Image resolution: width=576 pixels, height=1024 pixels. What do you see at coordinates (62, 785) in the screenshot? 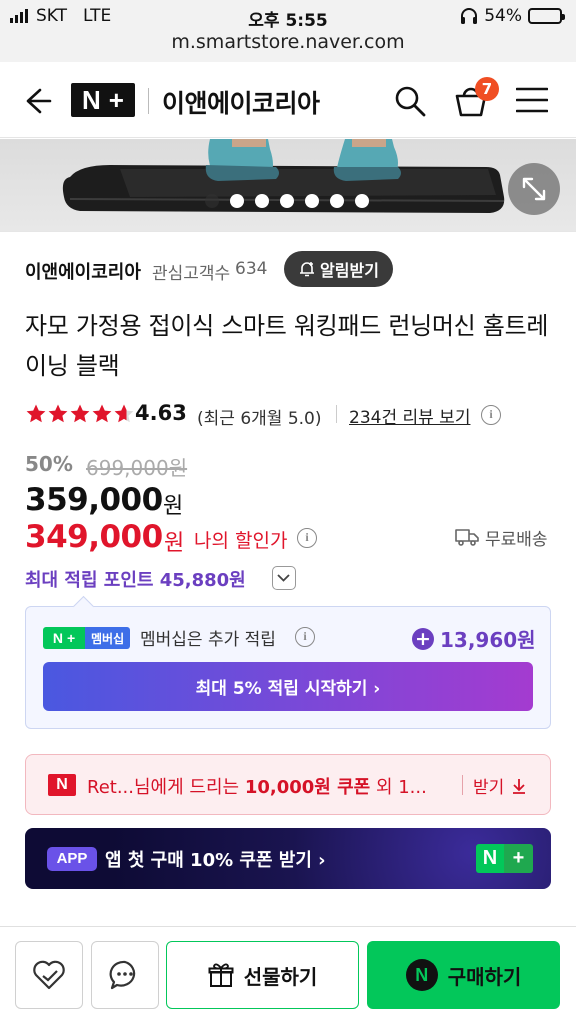
I see `naver-n-icon: N` at bounding box center [62, 785].